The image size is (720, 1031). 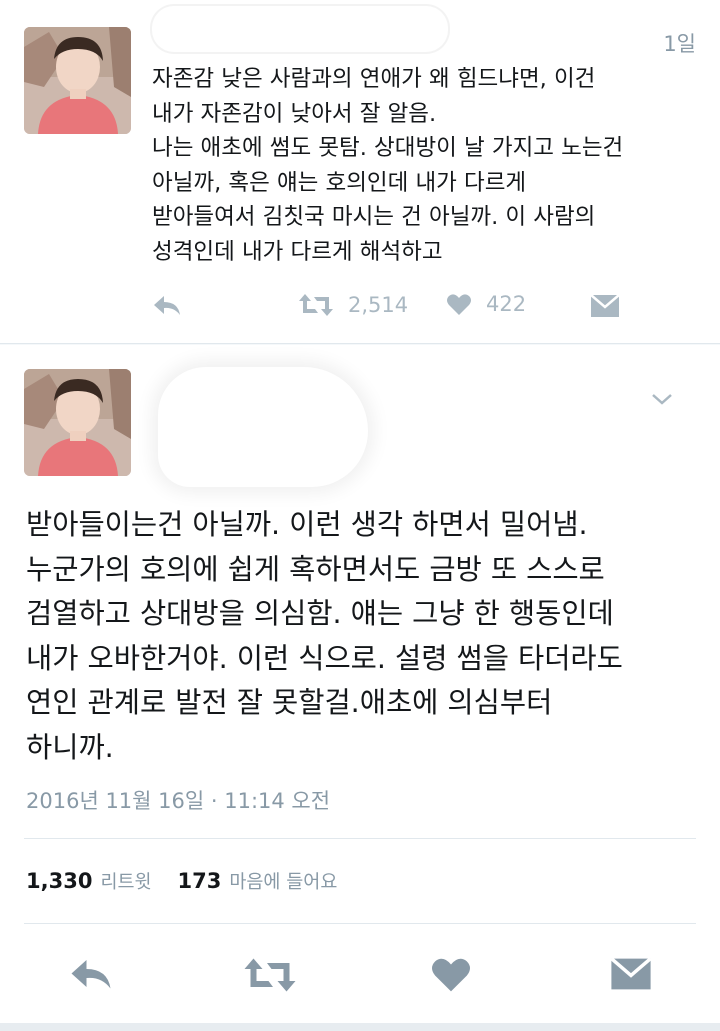 What do you see at coordinates (178, 801) in the screenshot?
I see `tweet-timestamp: 2016년 11월 16일 · 11:14 오전` at bounding box center [178, 801].